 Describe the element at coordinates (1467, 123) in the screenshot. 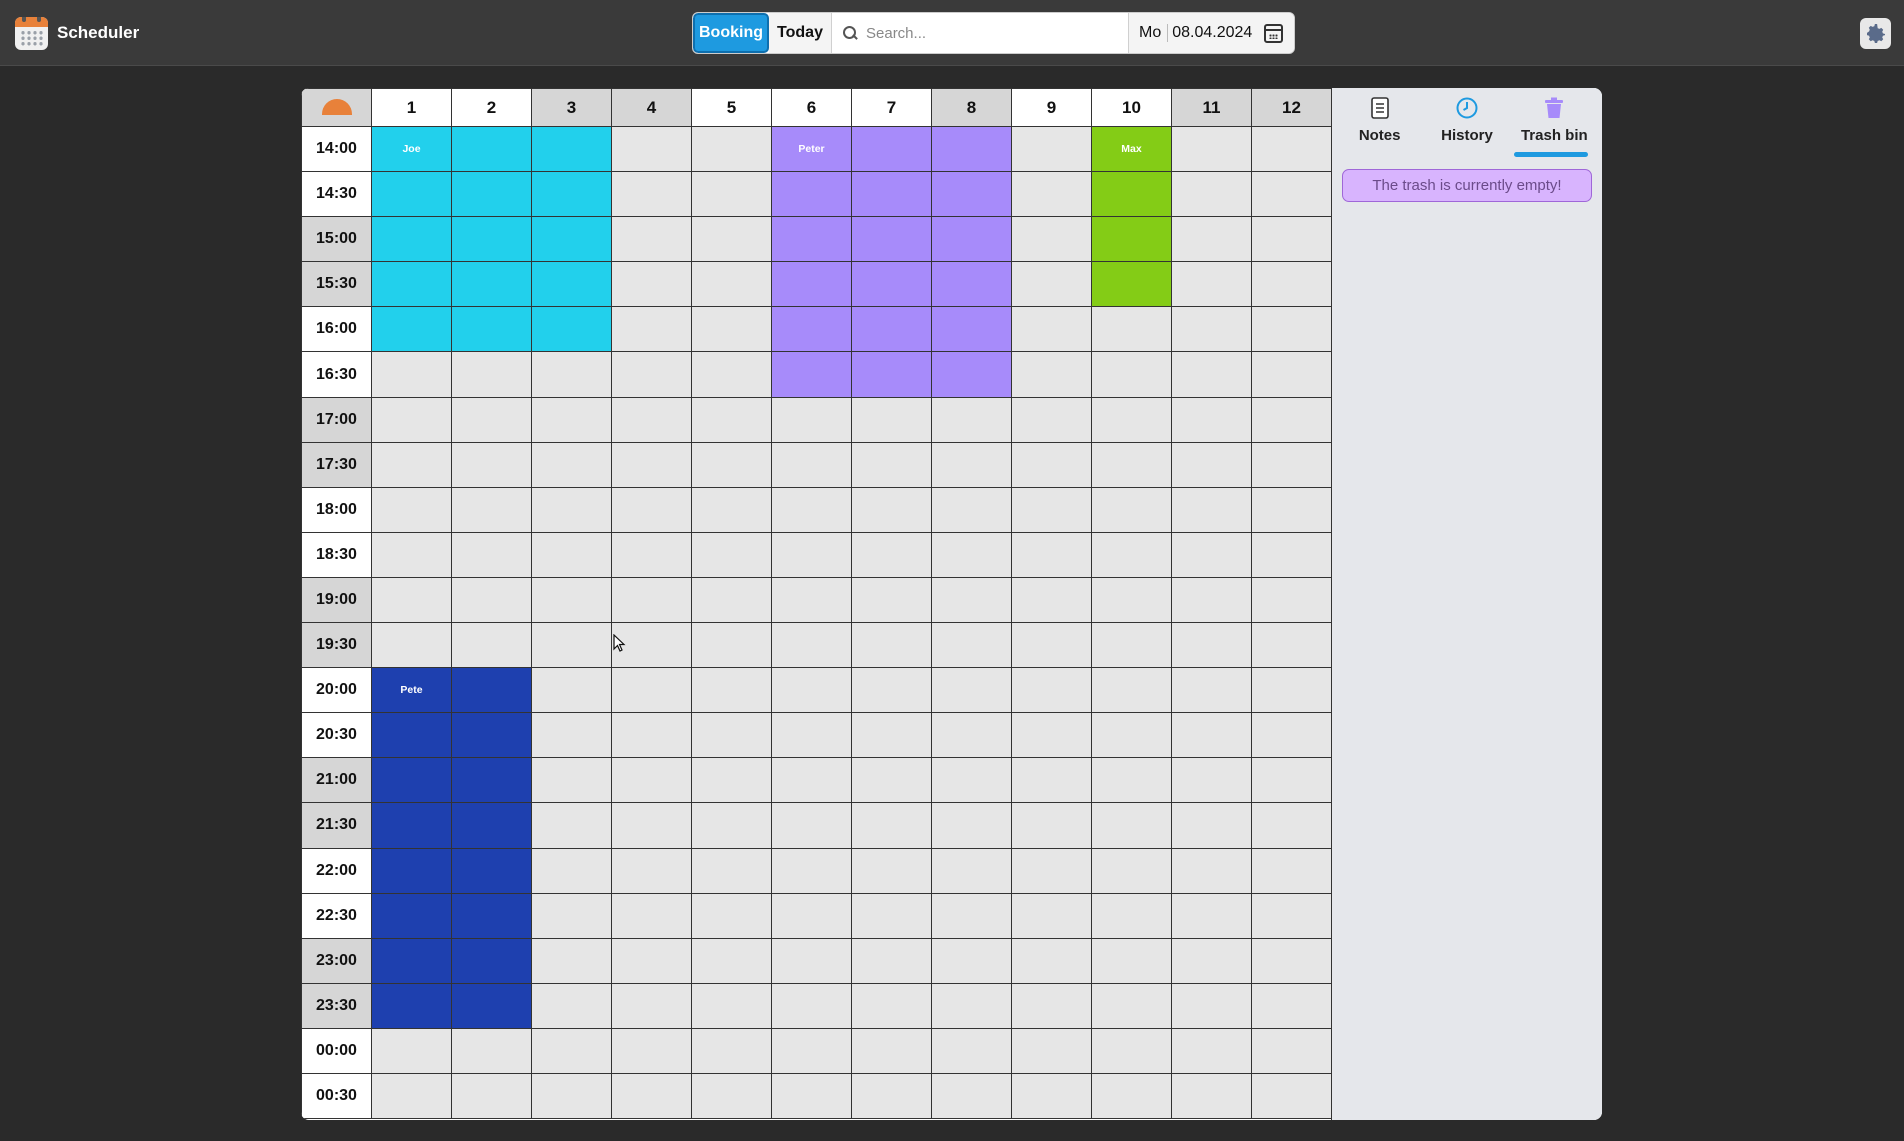

I see `tab-history: History` at that location.